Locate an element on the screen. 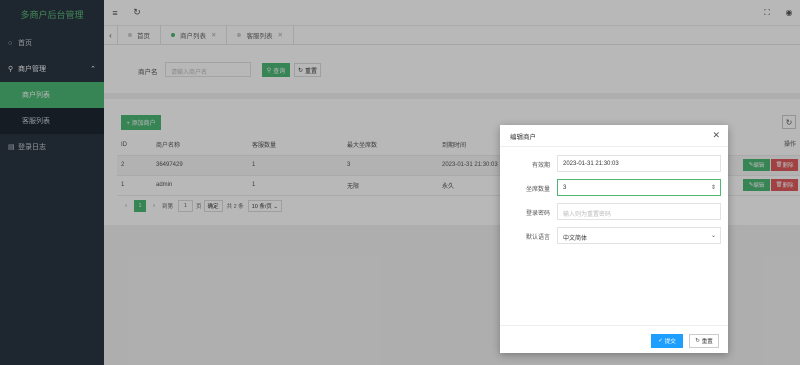 This screenshot has width=800, height=365. dialog-footer: ✓ 提交 ↻ 重置 is located at coordinates (614, 339).